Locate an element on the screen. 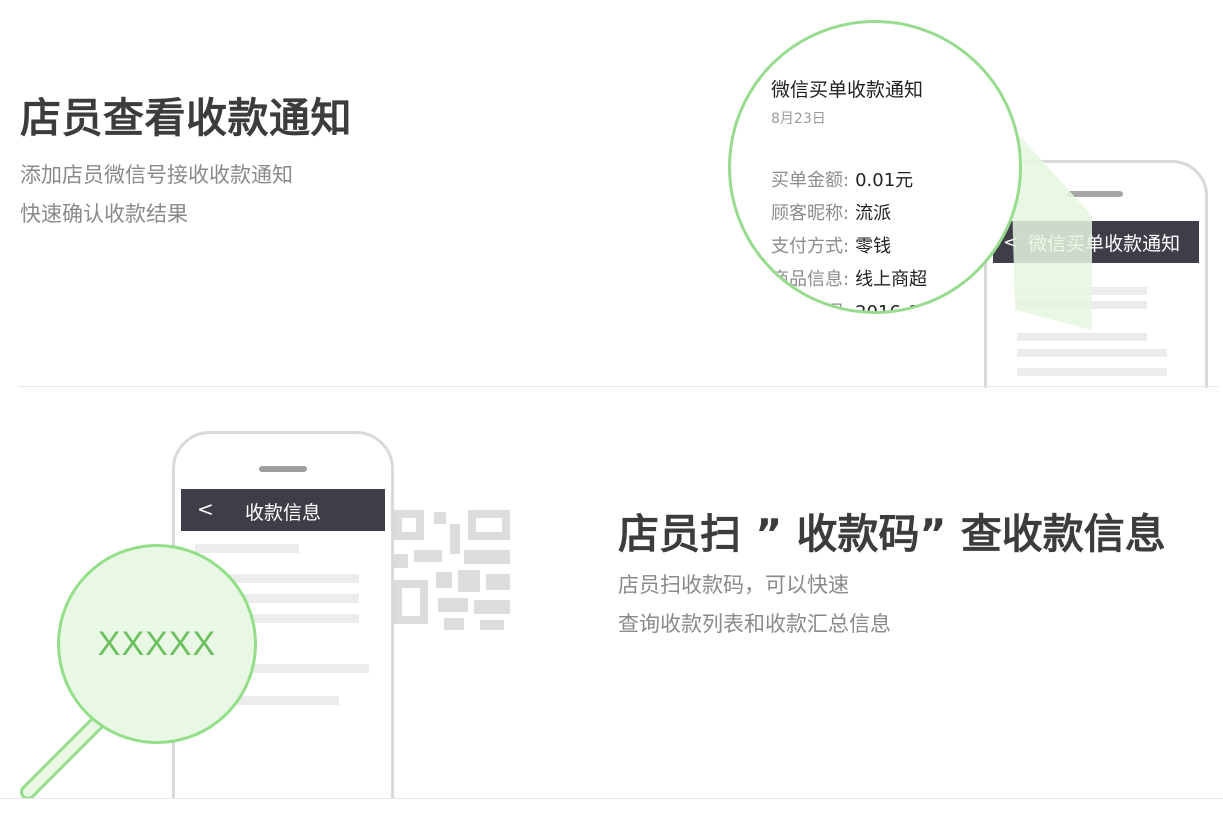  notification-row: 顾客昵称: 流派 is located at coordinates (831, 213).